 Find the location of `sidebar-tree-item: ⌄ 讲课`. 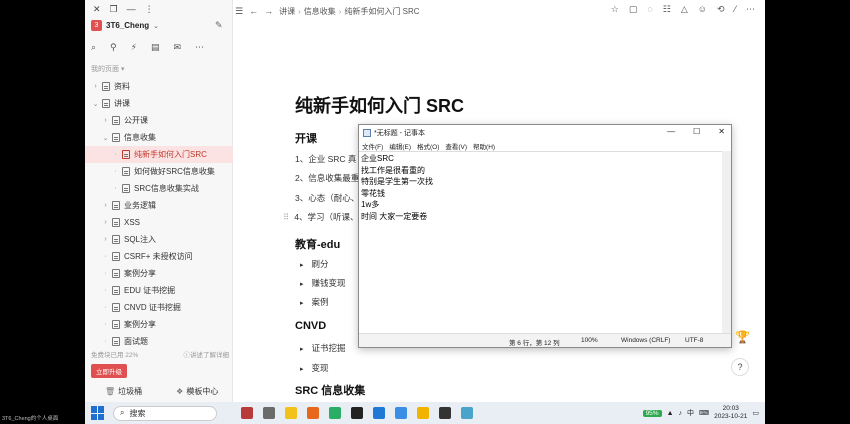

sidebar-tree-item: ⌄ 讲课 is located at coordinates (159, 103).